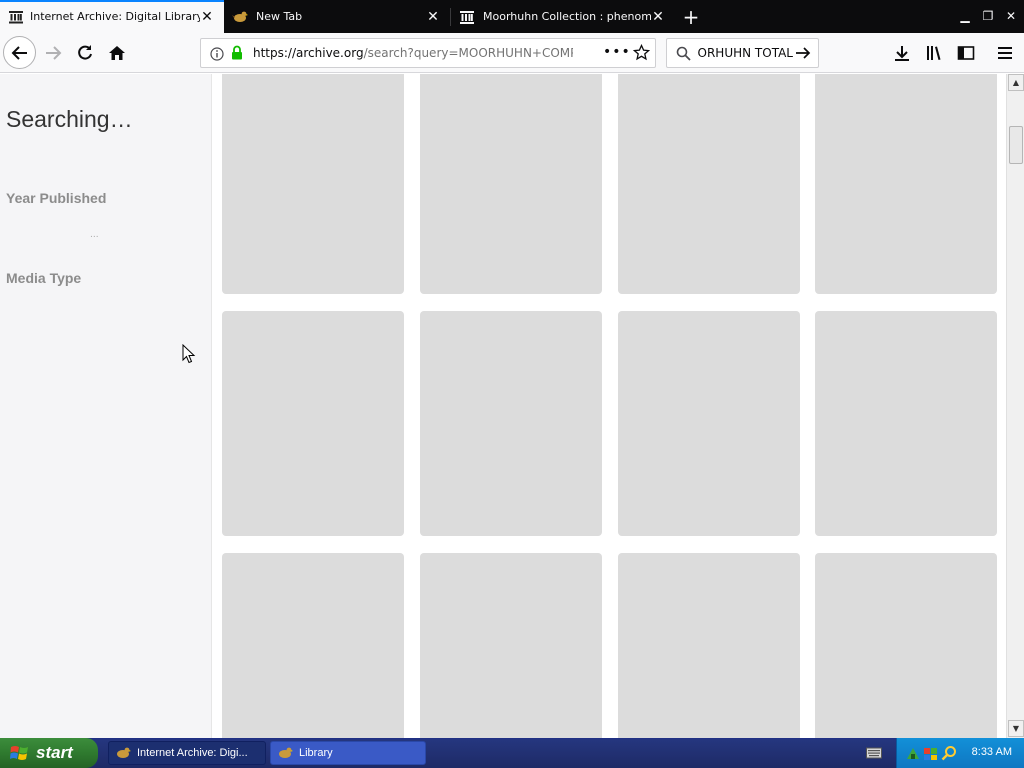  Describe the element at coordinates (1016, 82) in the screenshot. I see `scroll-up-icon: ▲` at that location.